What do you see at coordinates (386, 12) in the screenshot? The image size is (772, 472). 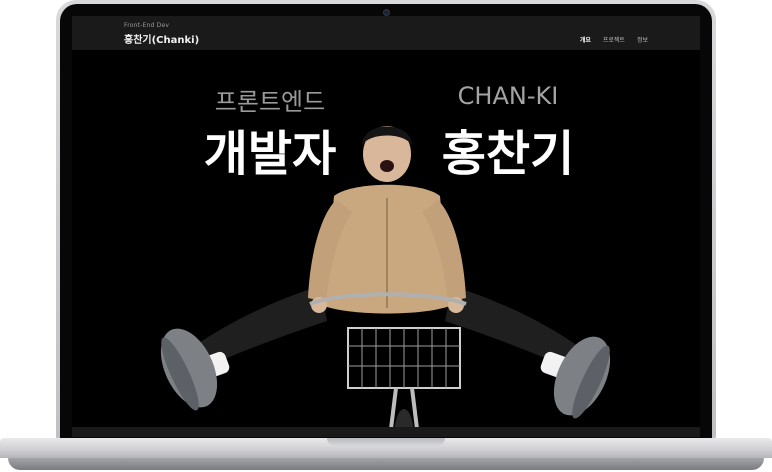 I see `camera-icon` at bounding box center [386, 12].